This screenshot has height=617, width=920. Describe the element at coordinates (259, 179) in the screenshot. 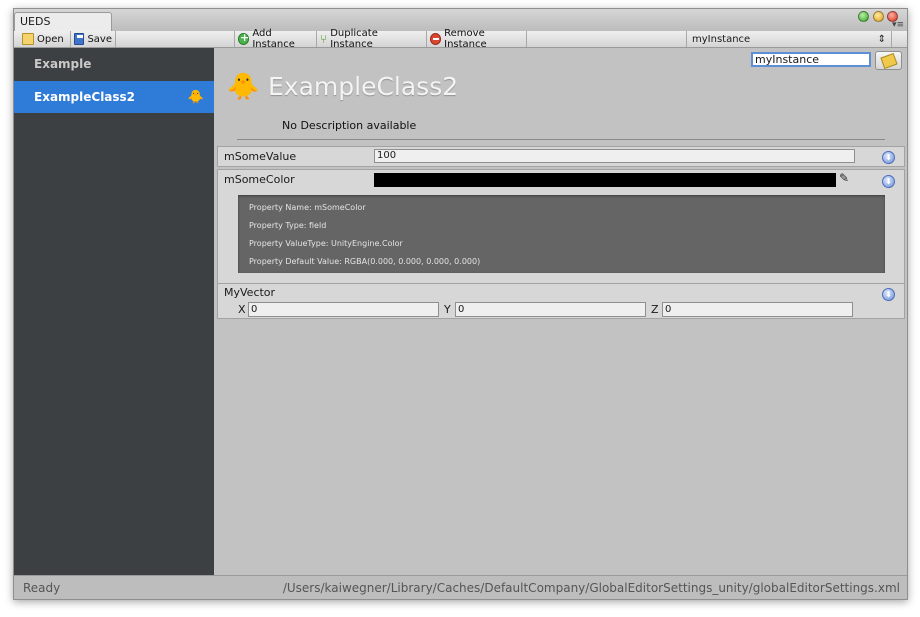

I see `property-label: mSomeColor` at that location.